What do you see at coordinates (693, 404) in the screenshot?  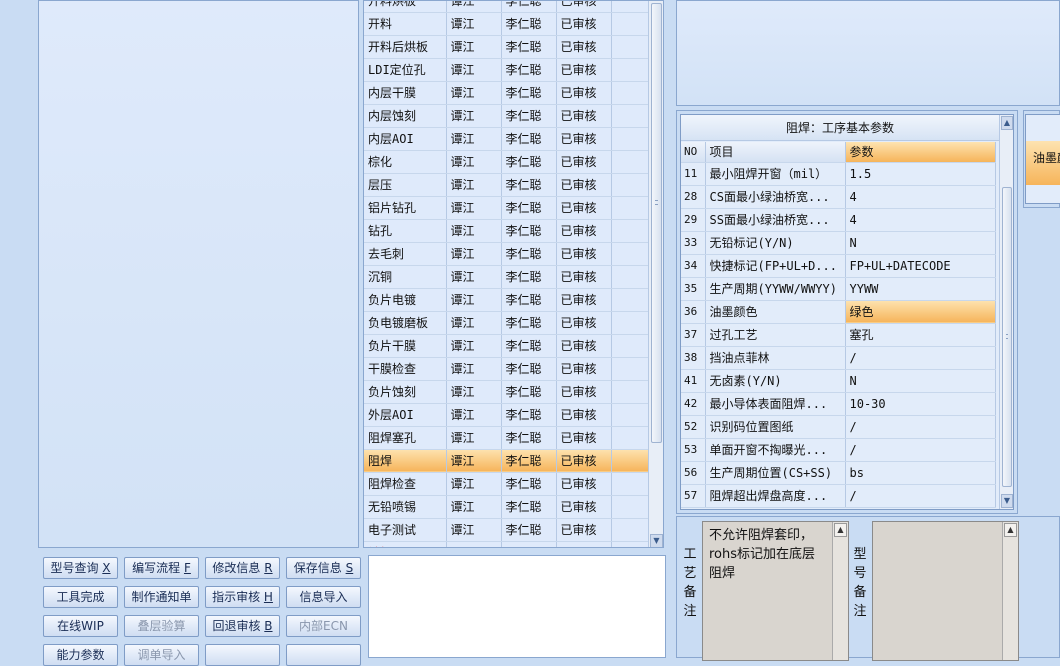 I see `param-no-cell: 42` at bounding box center [693, 404].